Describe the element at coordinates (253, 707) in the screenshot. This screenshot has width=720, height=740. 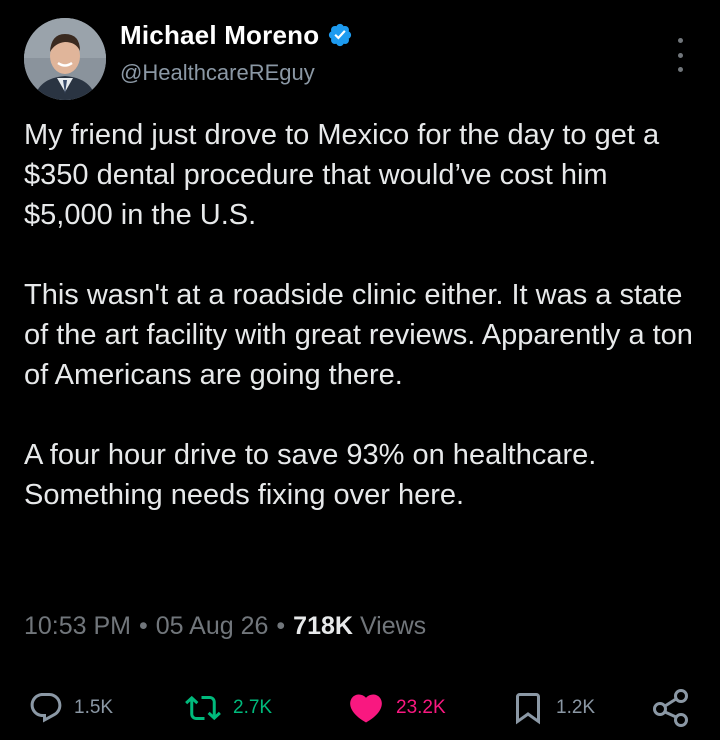
I see `repost-count: 2.7K` at that location.